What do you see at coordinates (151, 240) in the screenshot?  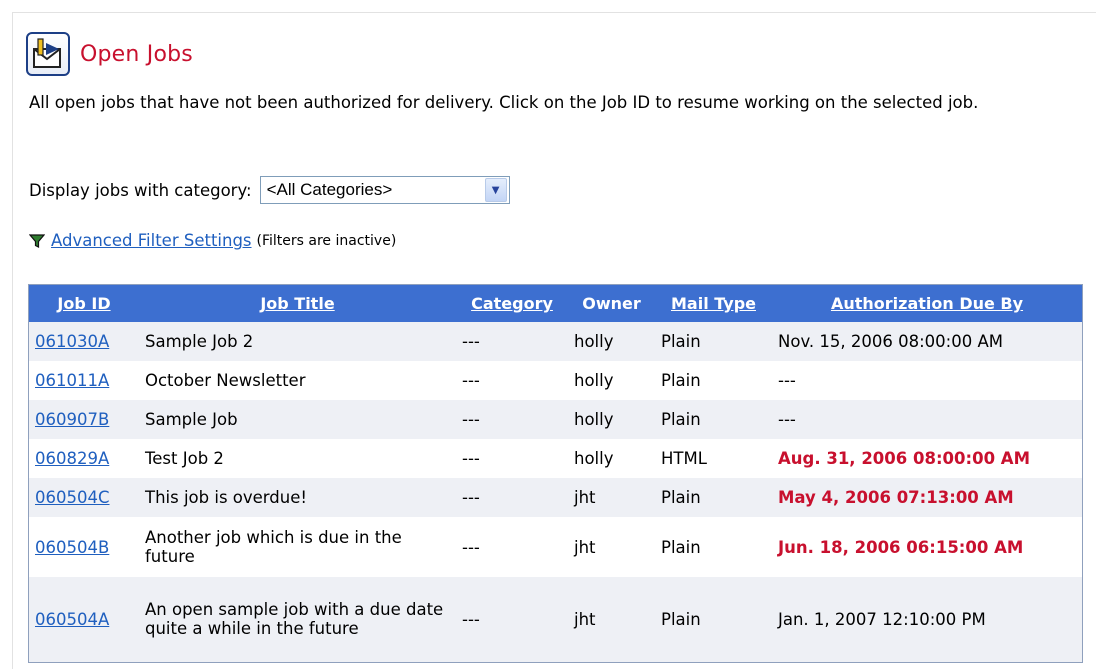 I see `advanced-filter-settings-link: Advanced Filter Settings` at bounding box center [151, 240].